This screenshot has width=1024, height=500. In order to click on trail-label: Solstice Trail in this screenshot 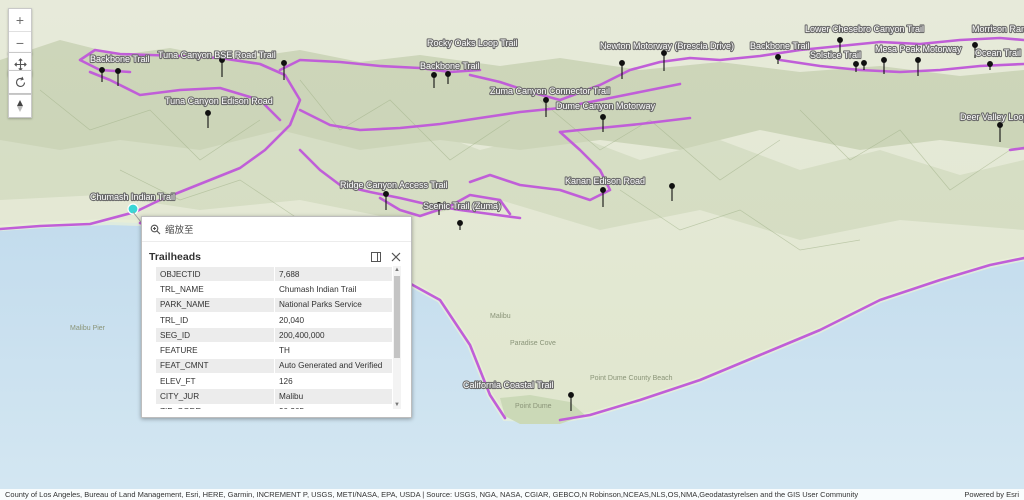, I will do `click(835, 55)`.